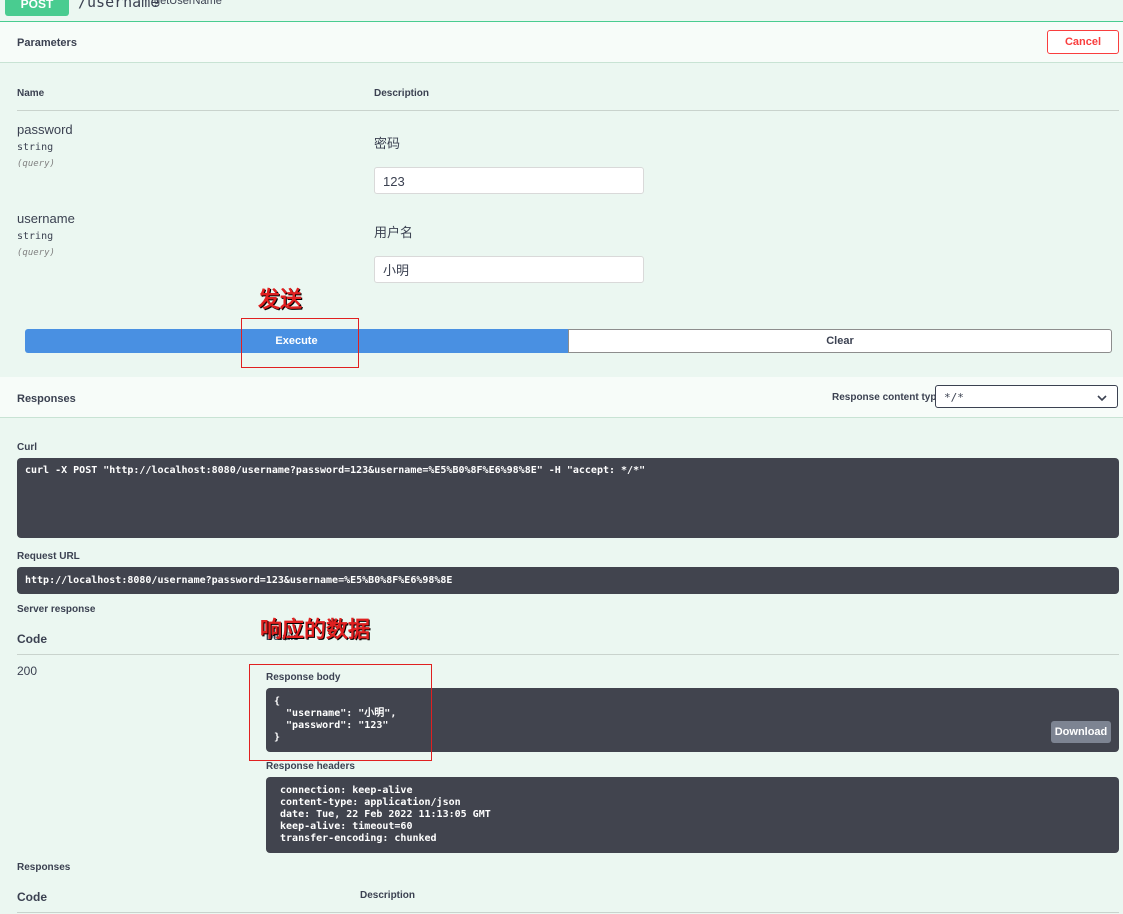 Image resolution: width=1123 pixels, height=914 pixels. What do you see at coordinates (280, 300) in the screenshot?
I see `annotation-send: 发送` at bounding box center [280, 300].